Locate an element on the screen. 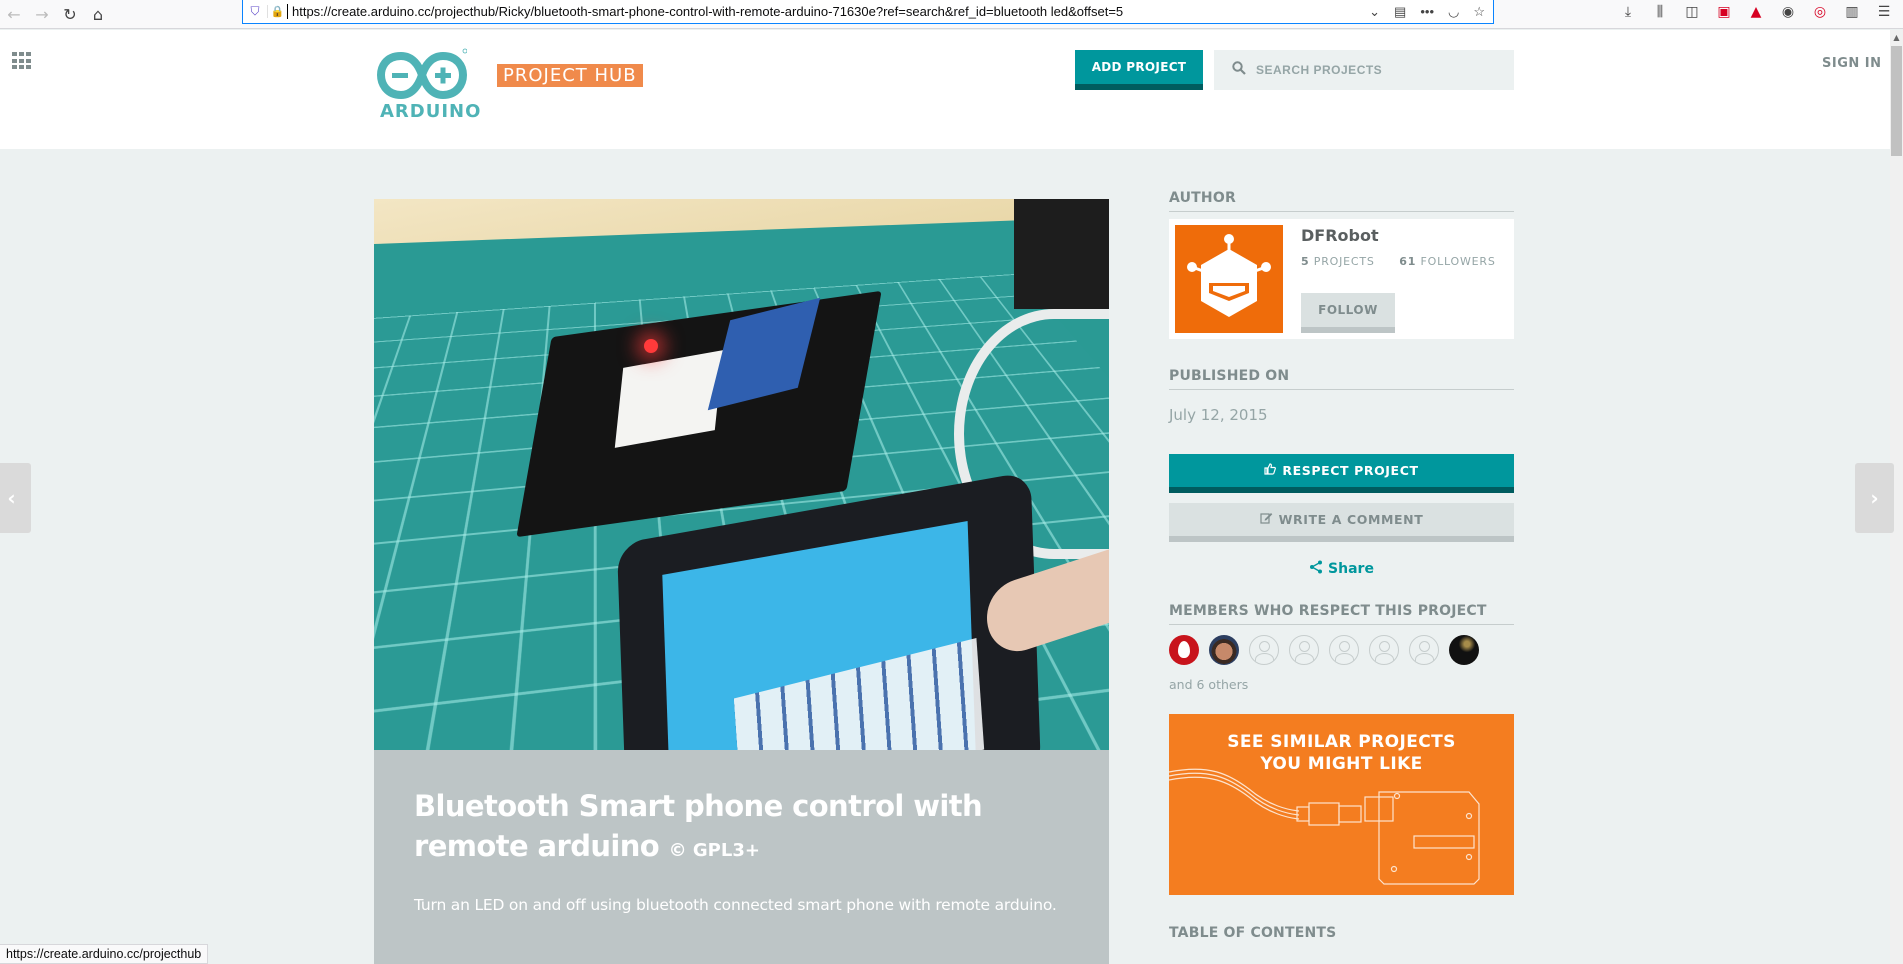 The width and height of the screenshot is (1903, 964). published-date: July 12, 2015 is located at coordinates (1218, 415).